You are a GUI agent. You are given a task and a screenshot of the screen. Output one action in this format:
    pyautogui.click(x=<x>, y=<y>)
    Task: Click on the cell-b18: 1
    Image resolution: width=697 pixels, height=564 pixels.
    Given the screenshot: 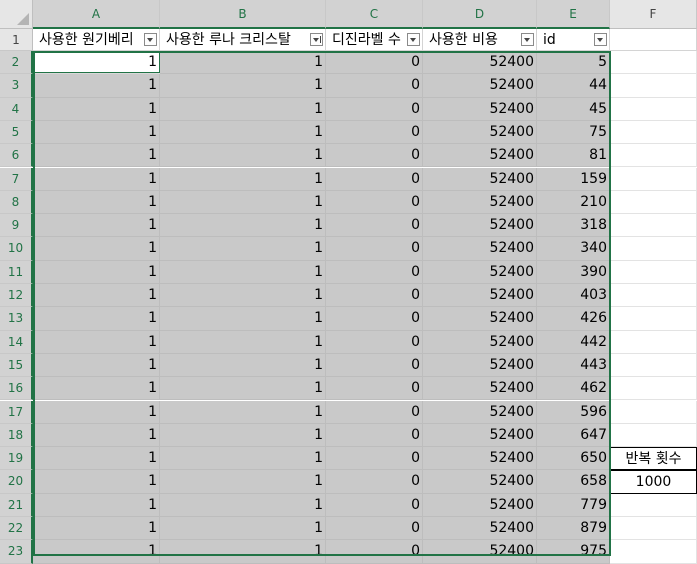 What is the action you would take?
    pyautogui.click(x=243, y=435)
    